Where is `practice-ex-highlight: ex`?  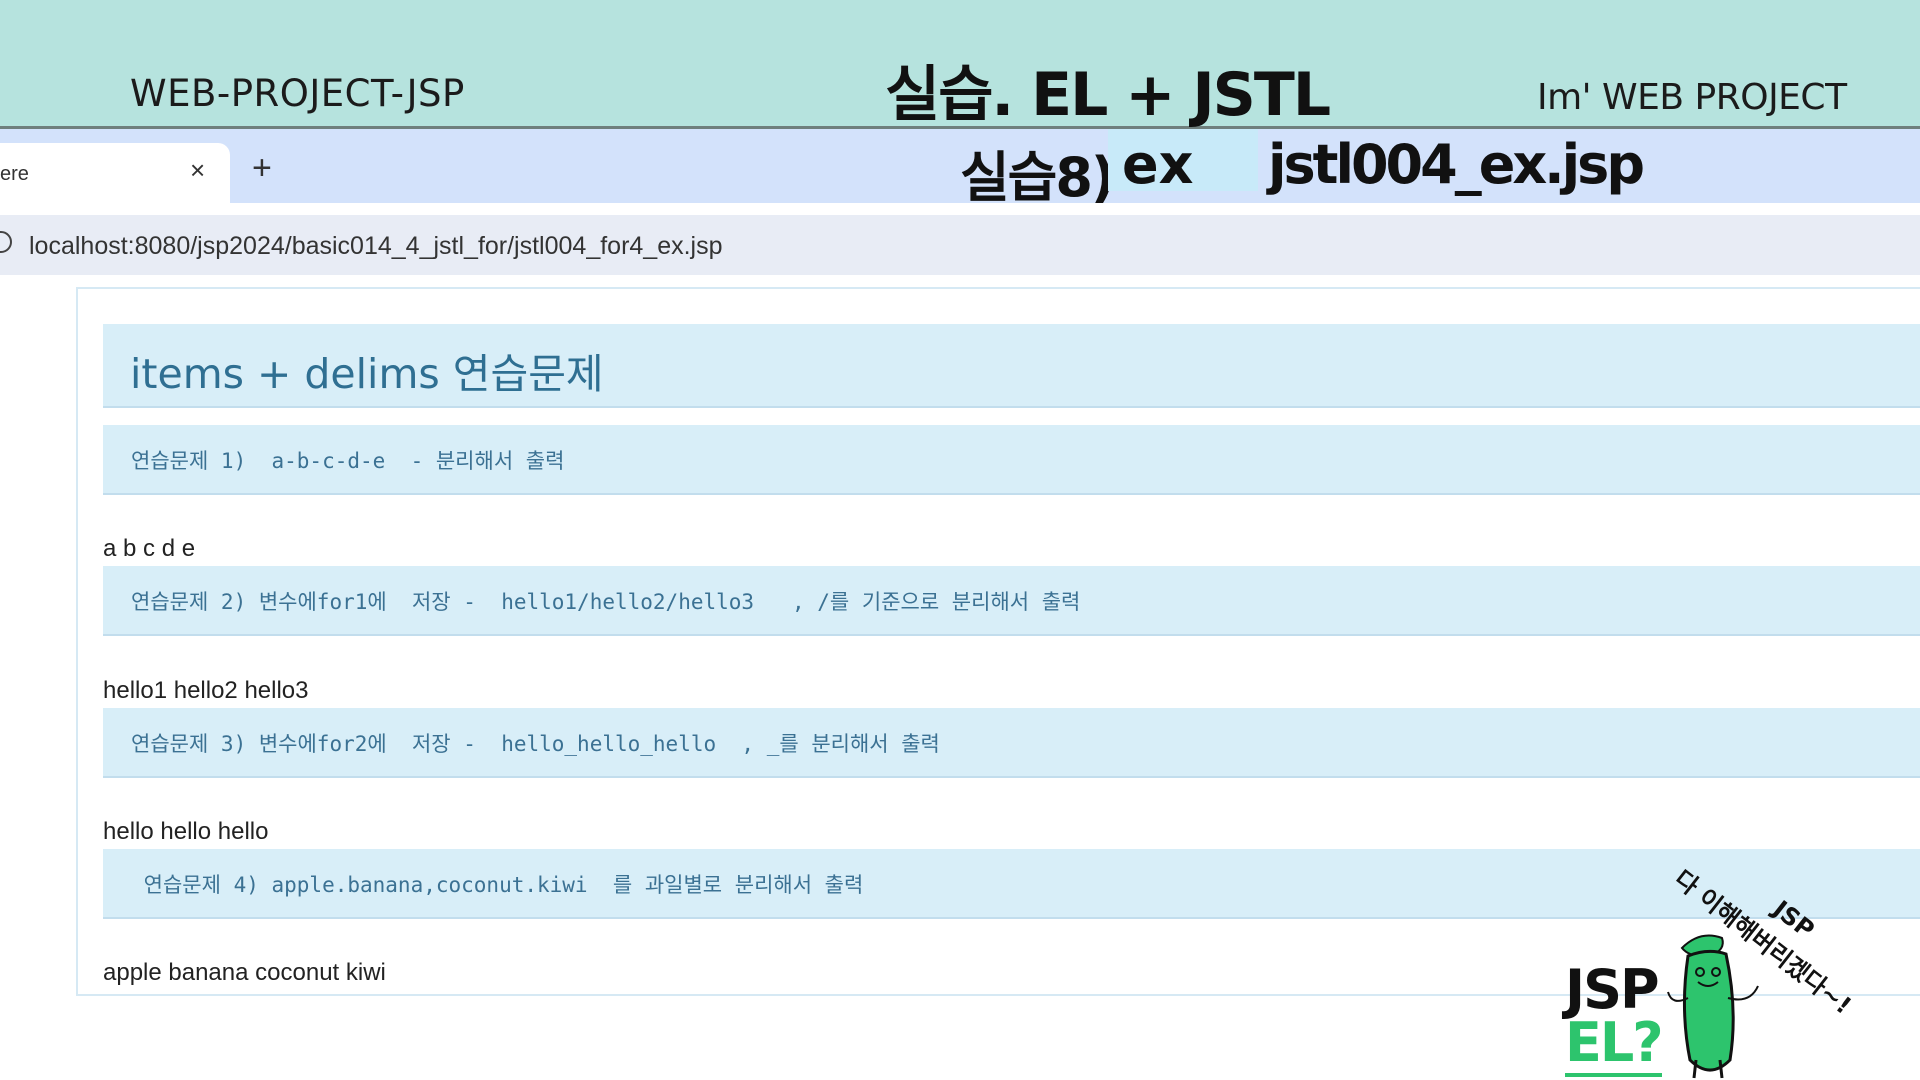
practice-ex-highlight: ex is located at coordinates (1183, 162).